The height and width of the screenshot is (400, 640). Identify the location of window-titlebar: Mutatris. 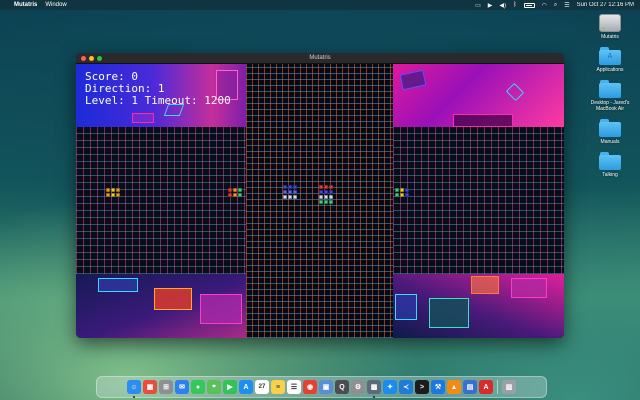
(320, 58).